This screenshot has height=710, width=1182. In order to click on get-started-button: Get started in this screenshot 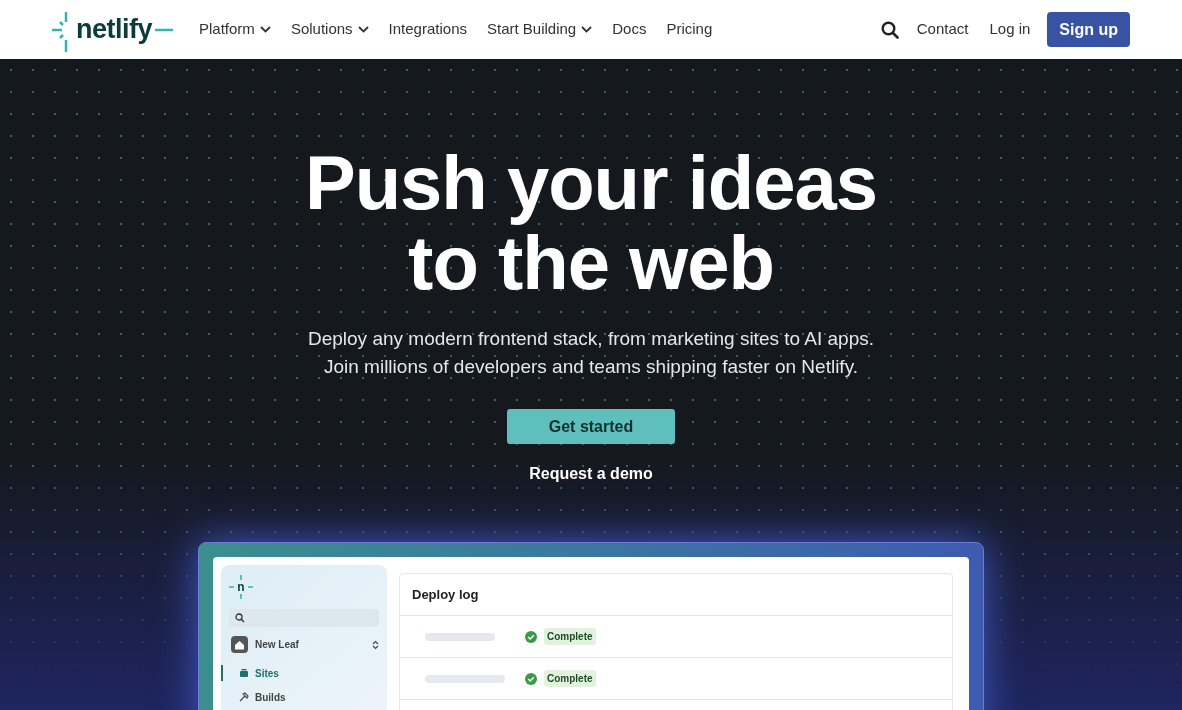, I will do `click(591, 426)`.